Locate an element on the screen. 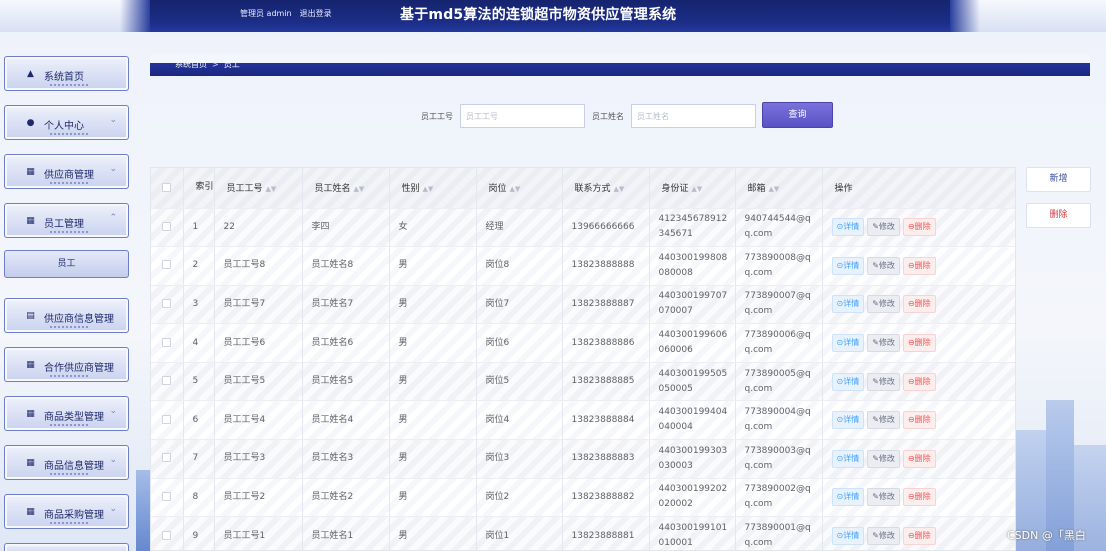 The width and height of the screenshot is (1106, 551). column-header-gender: 性别 ▲▼ is located at coordinates (433, 188).